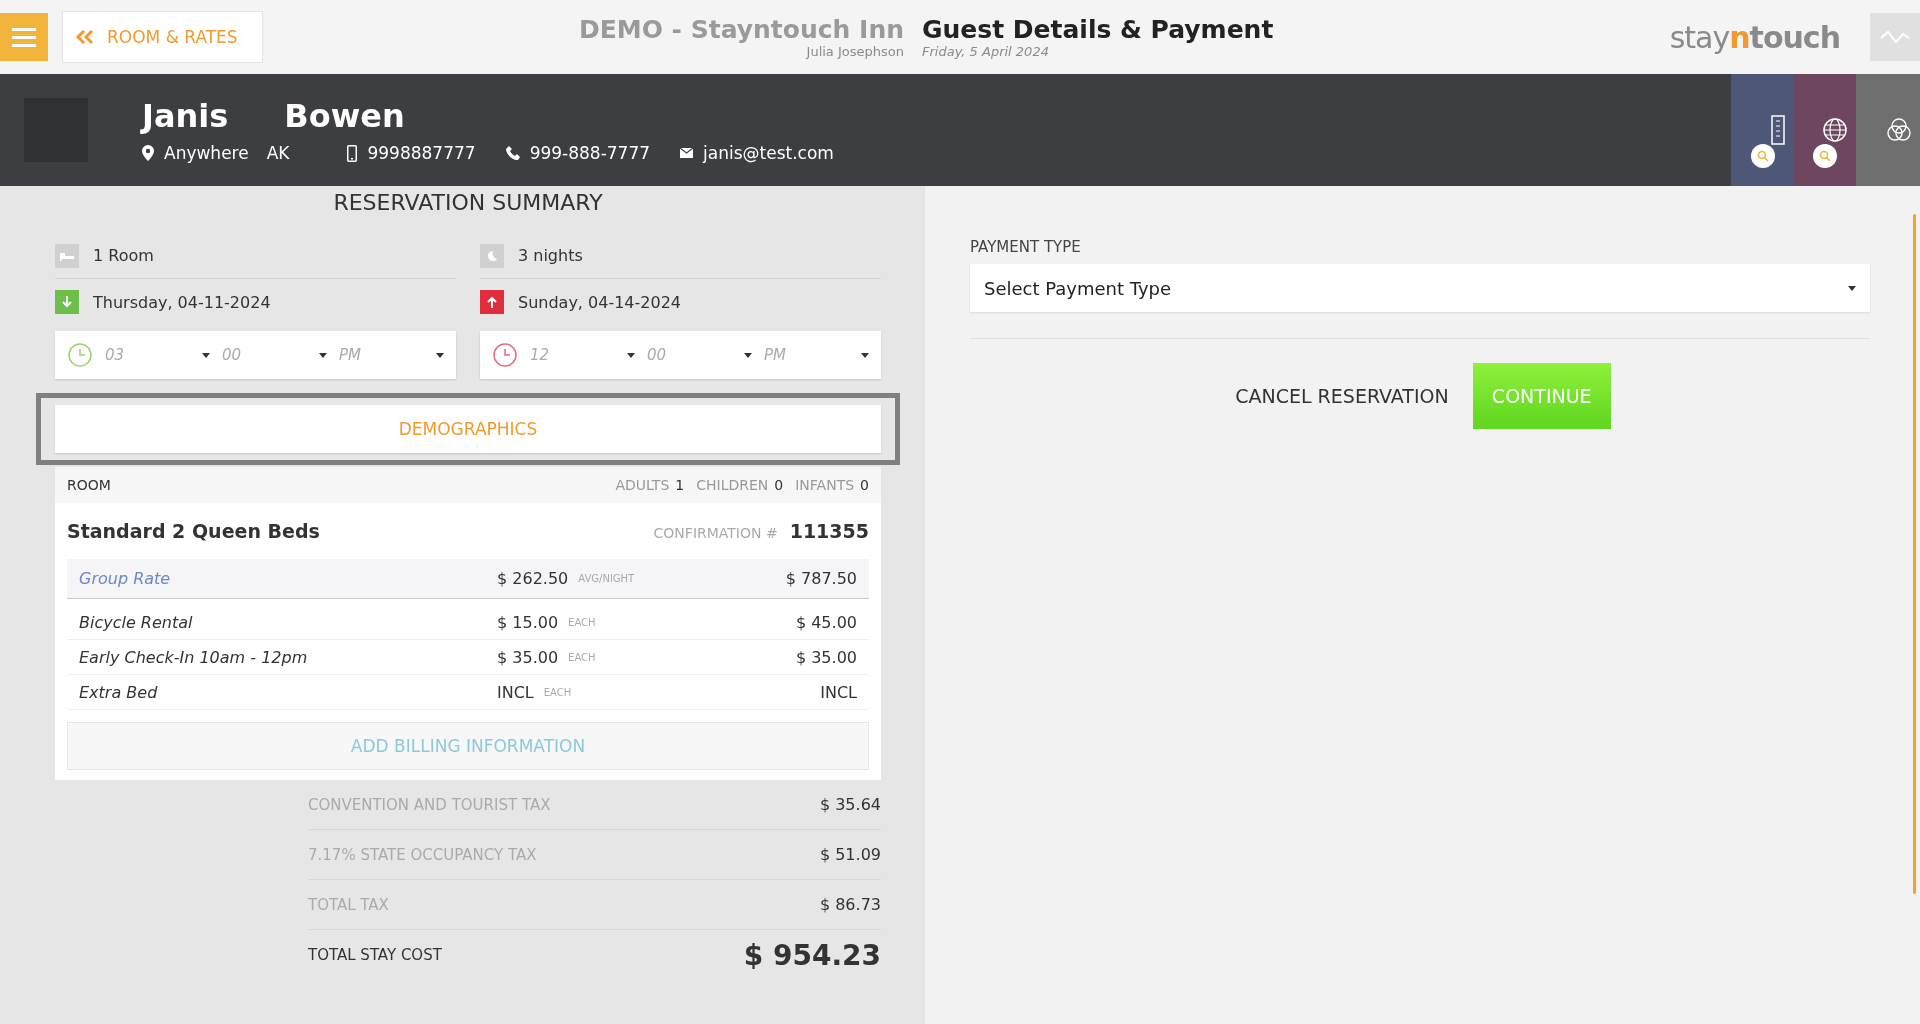 The image size is (1920, 1024). What do you see at coordinates (162, 37) in the screenshot?
I see `back-button: ROOM & RATES` at bounding box center [162, 37].